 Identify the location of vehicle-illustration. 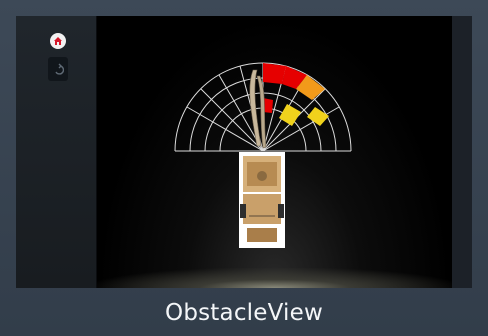
(262, 200).